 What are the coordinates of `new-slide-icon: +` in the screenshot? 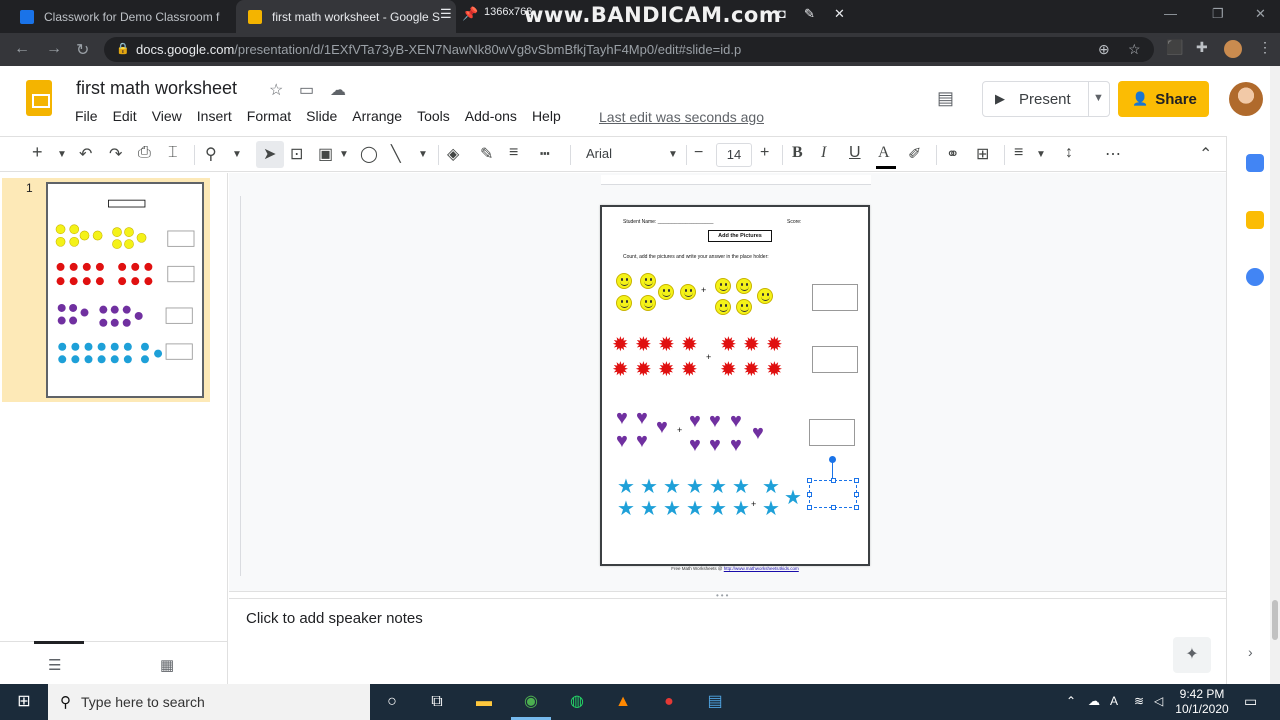 It's located at (37, 152).